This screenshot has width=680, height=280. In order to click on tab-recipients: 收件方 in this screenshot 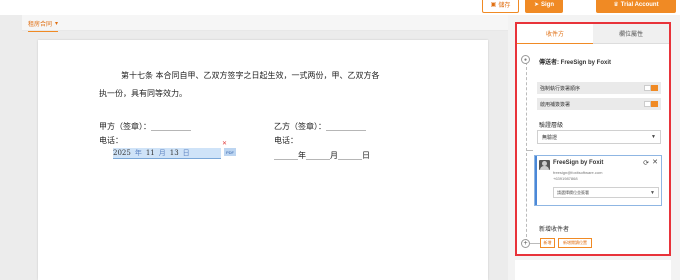, I will do `click(555, 34)`.